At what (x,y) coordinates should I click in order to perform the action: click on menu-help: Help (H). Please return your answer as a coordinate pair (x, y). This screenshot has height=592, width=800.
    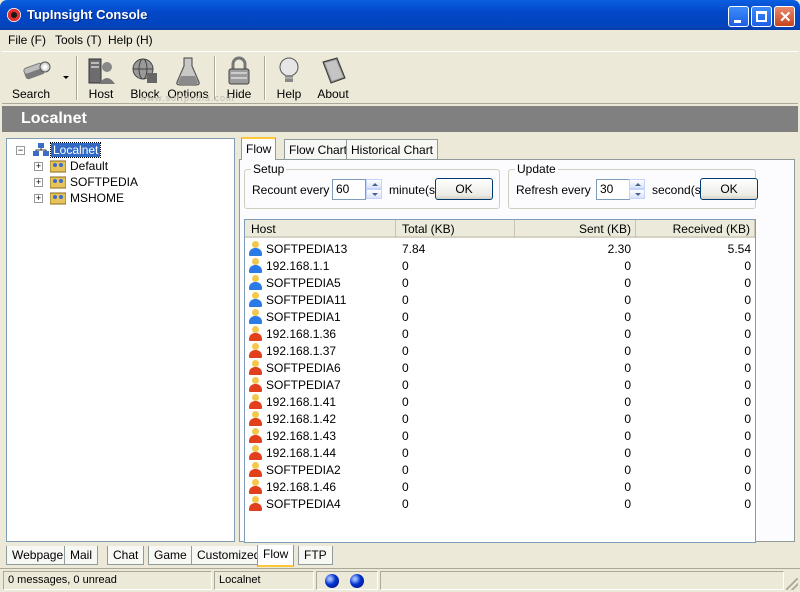
    Looking at the image, I should click on (130, 40).